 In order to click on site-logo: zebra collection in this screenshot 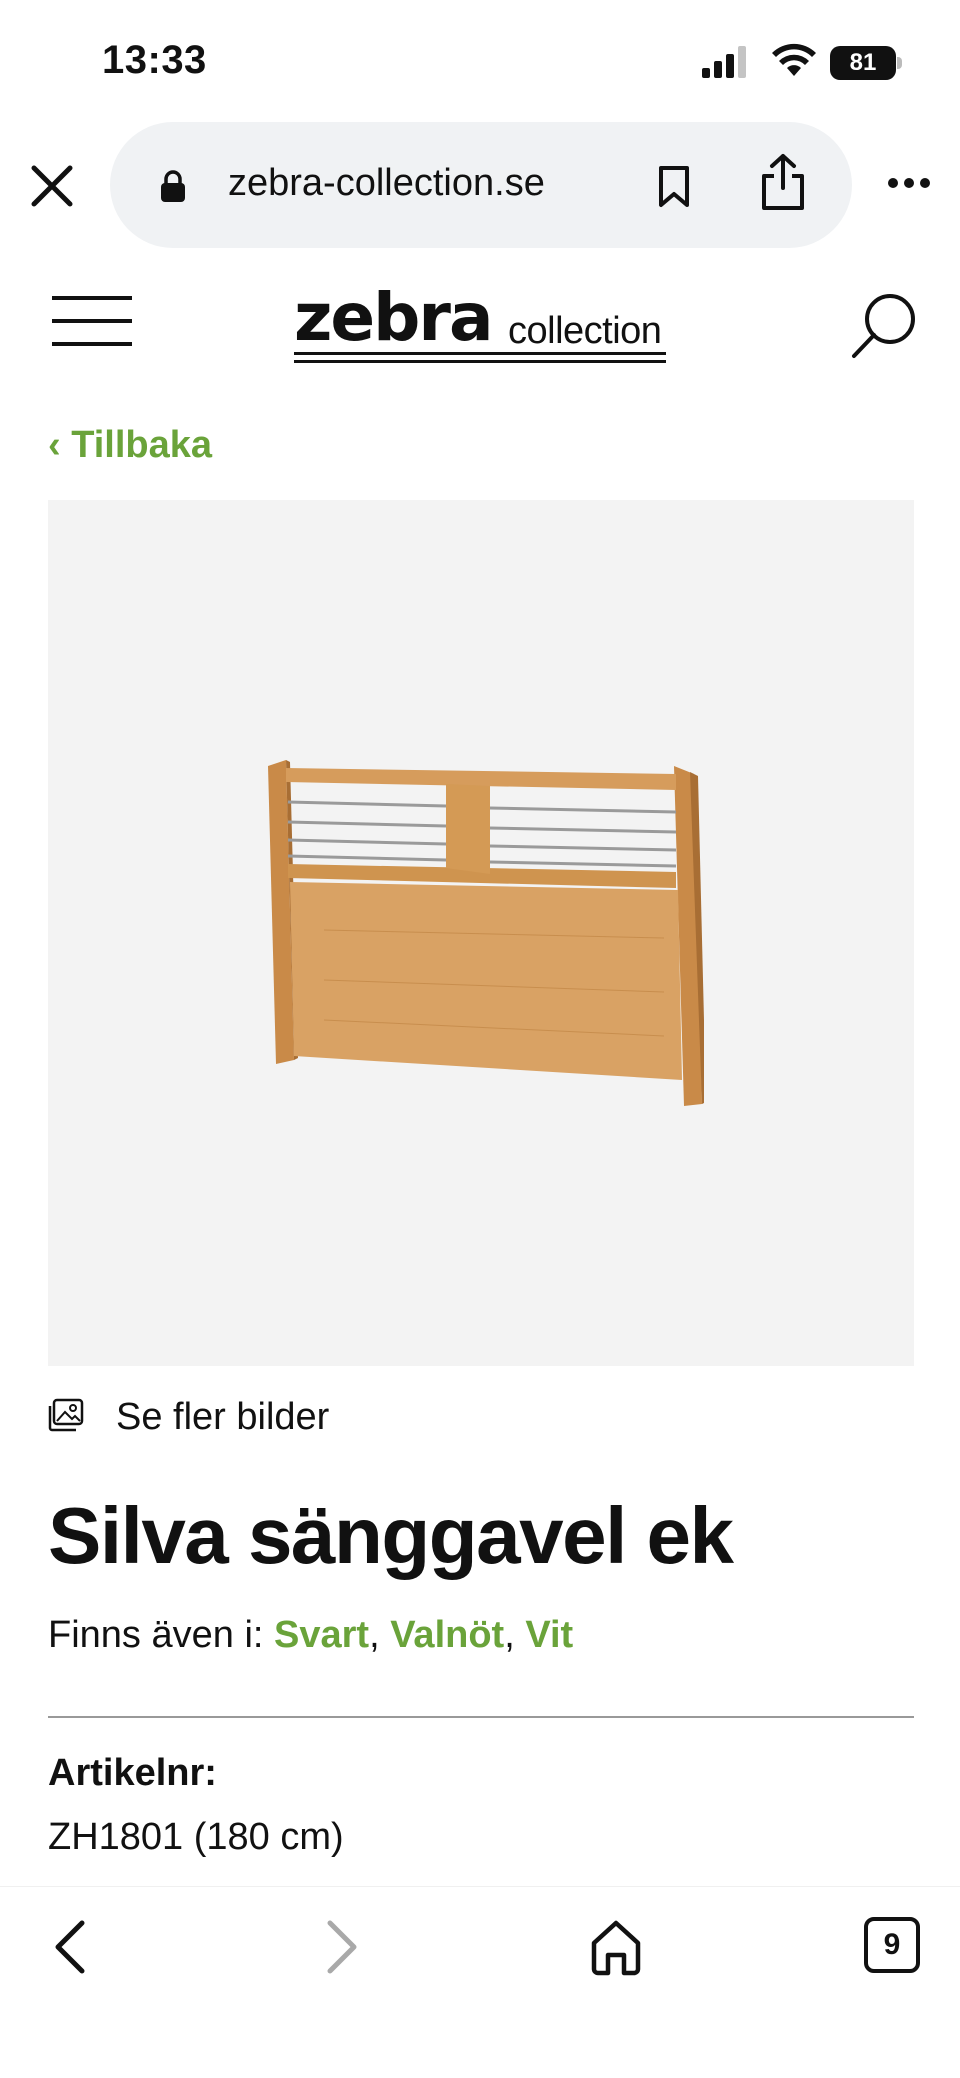, I will do `click(482, 325)`.